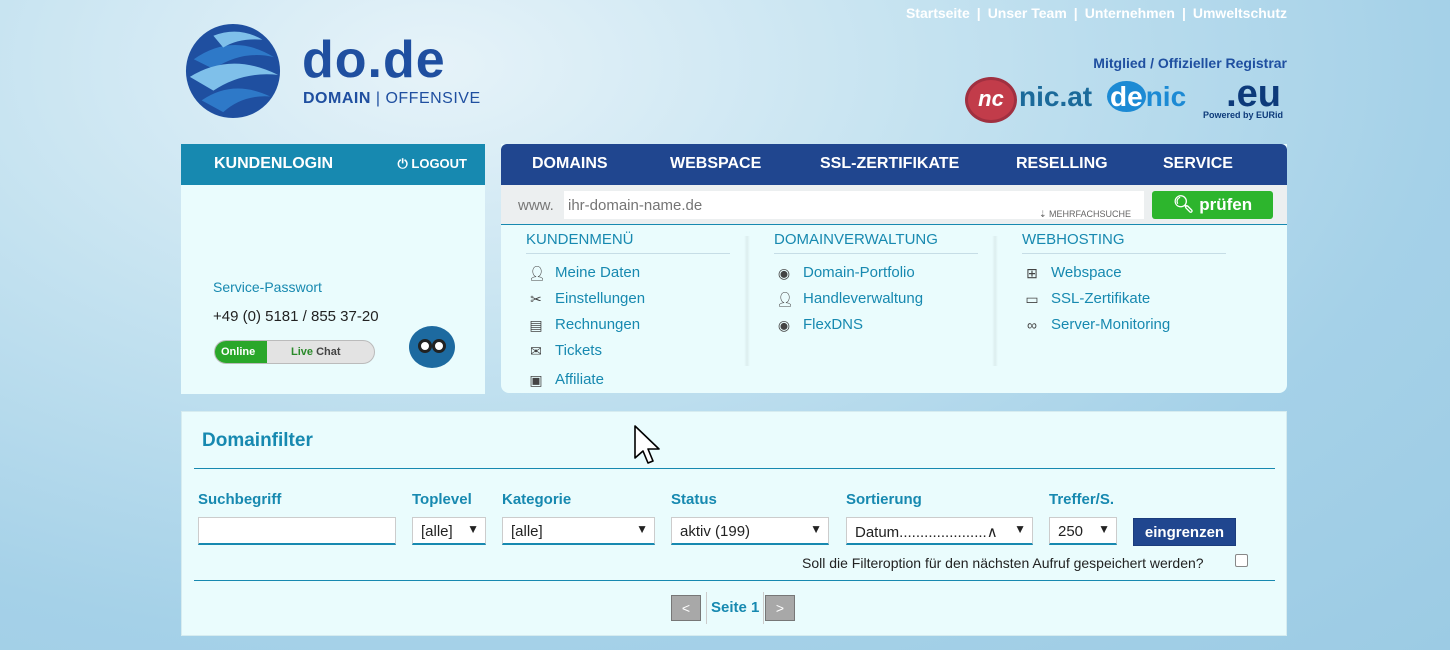  Describe the element at coordinates (257, 440) in the screenshot. I see `filter-title: Domainfilter` at that location.